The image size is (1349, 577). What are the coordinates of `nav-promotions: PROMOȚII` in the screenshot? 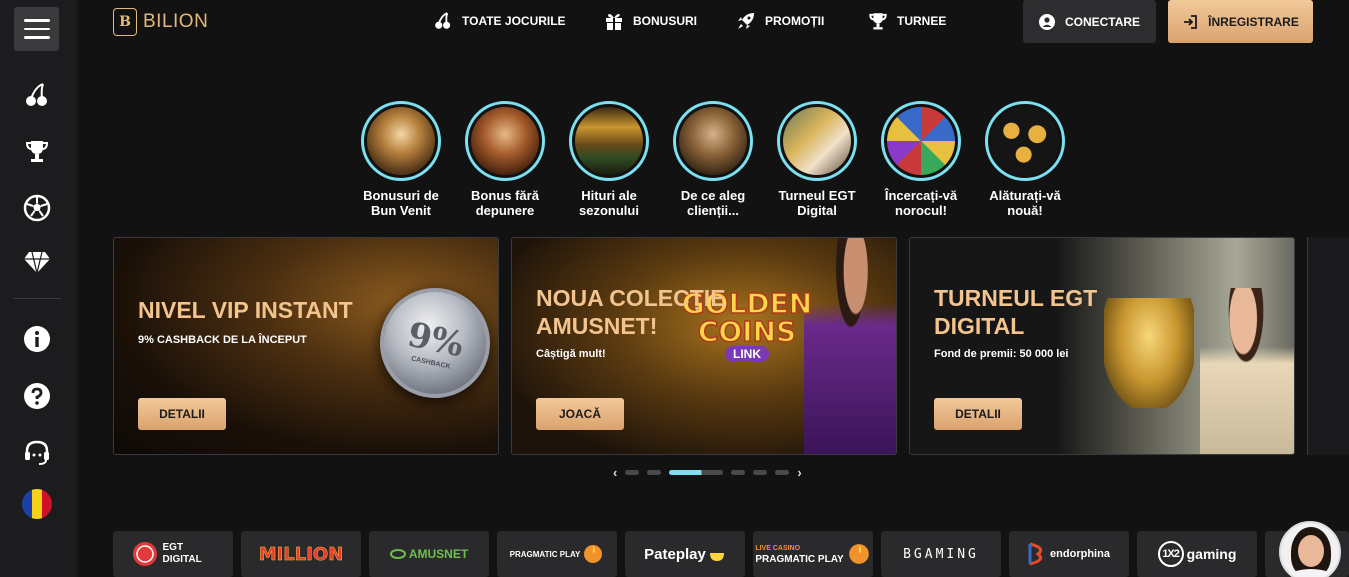 It's located at (780, 21).